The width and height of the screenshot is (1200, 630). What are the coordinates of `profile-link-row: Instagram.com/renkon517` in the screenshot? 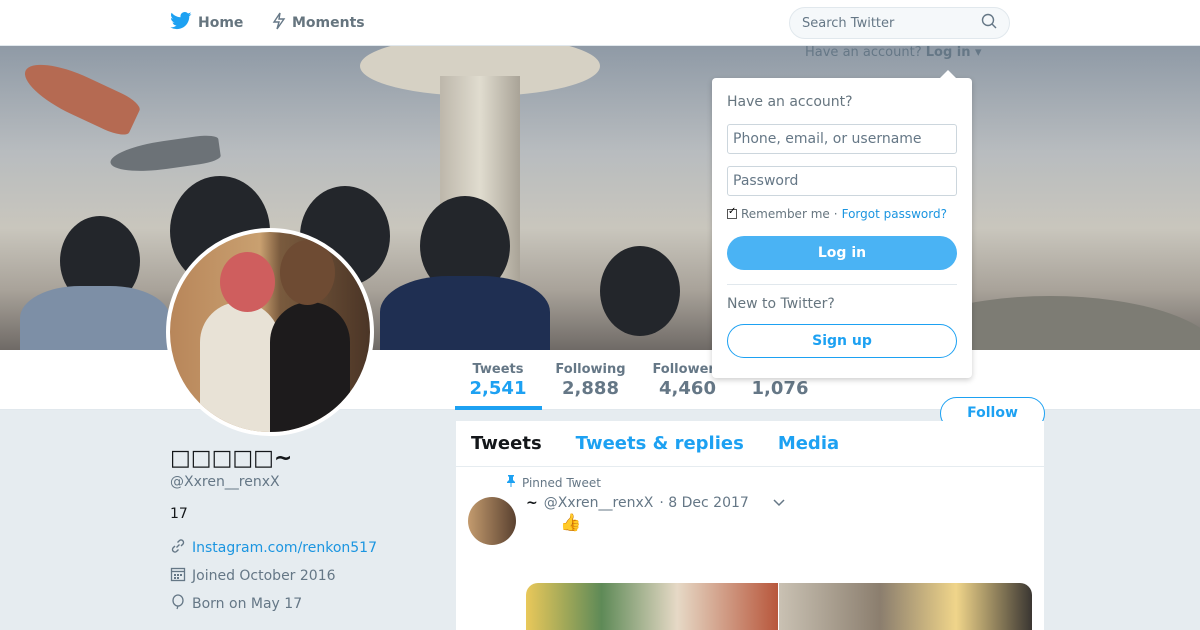 It's located at (273, 548).